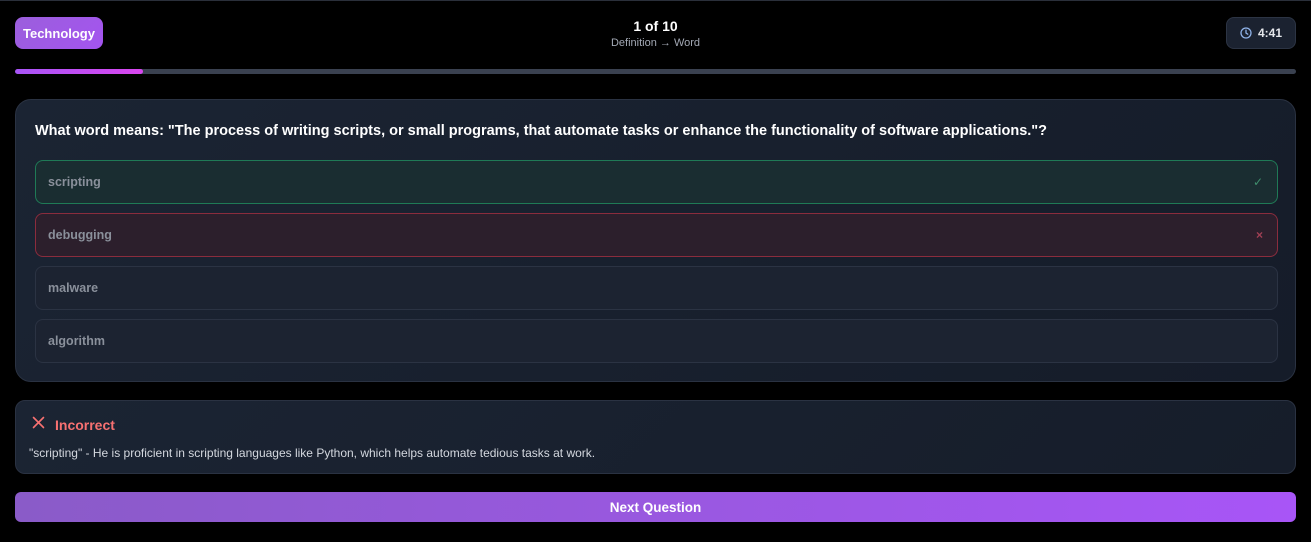 The width and height of the screenshot is (1311, 542). What do you see at coordinates (38, 425) in the screenshot?
I see `x-icon` at bounding box center [38, 425].